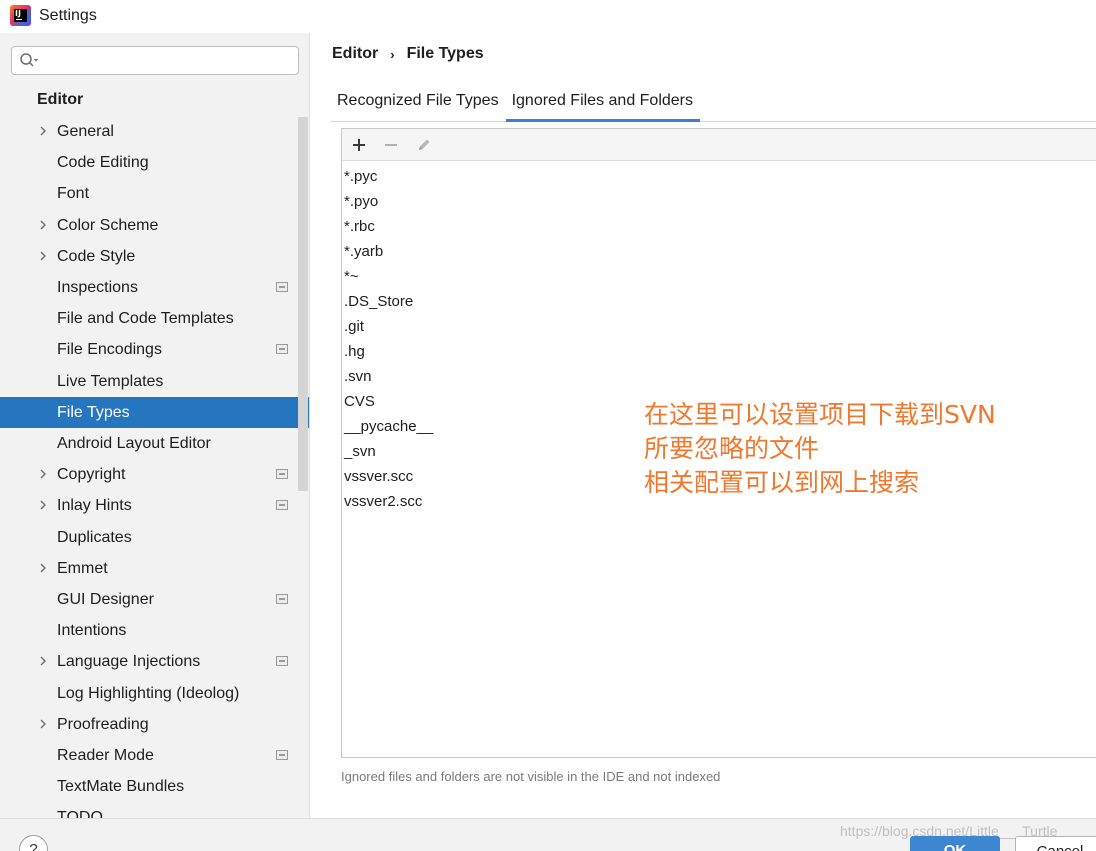 The width and height of the screenshot is (1096, 851). I want to click on sidebar-item-proofreading: Proofreading, so click(154, 724).